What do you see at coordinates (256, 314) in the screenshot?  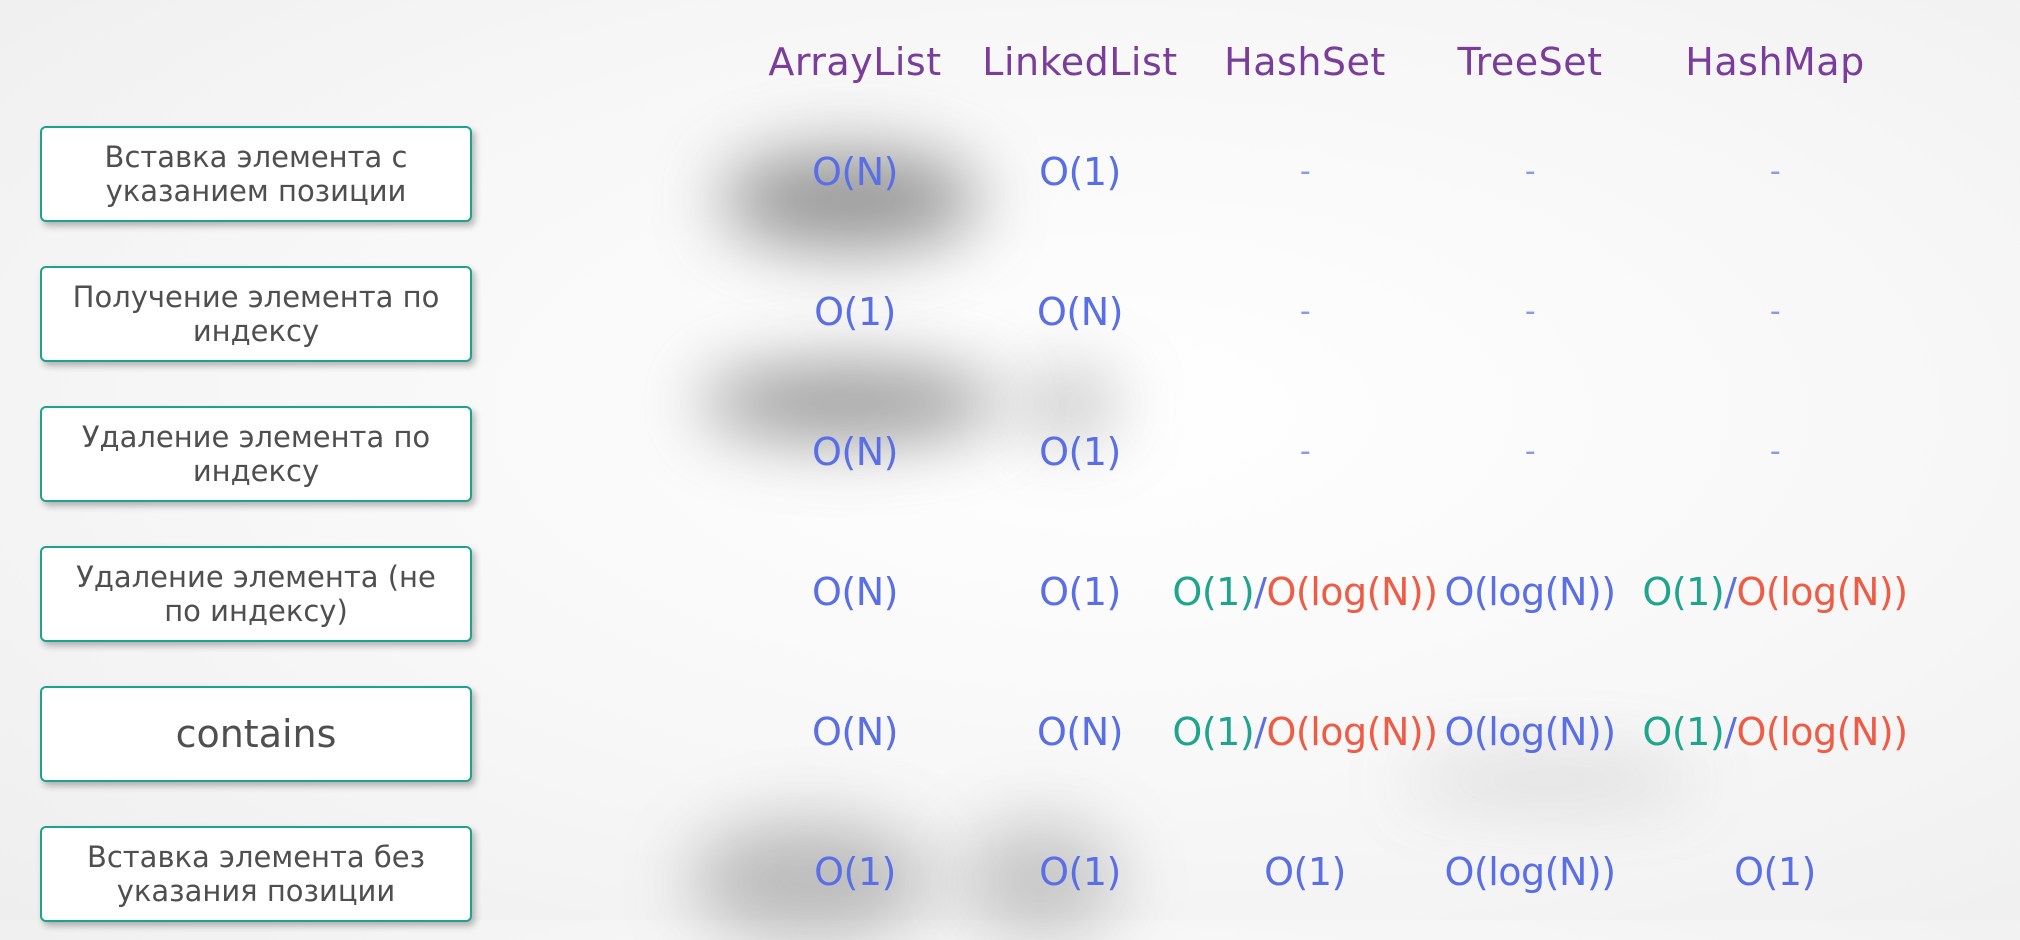 I see `operation-label: Получение элемента по индексу` at bounding box center [256, 314].